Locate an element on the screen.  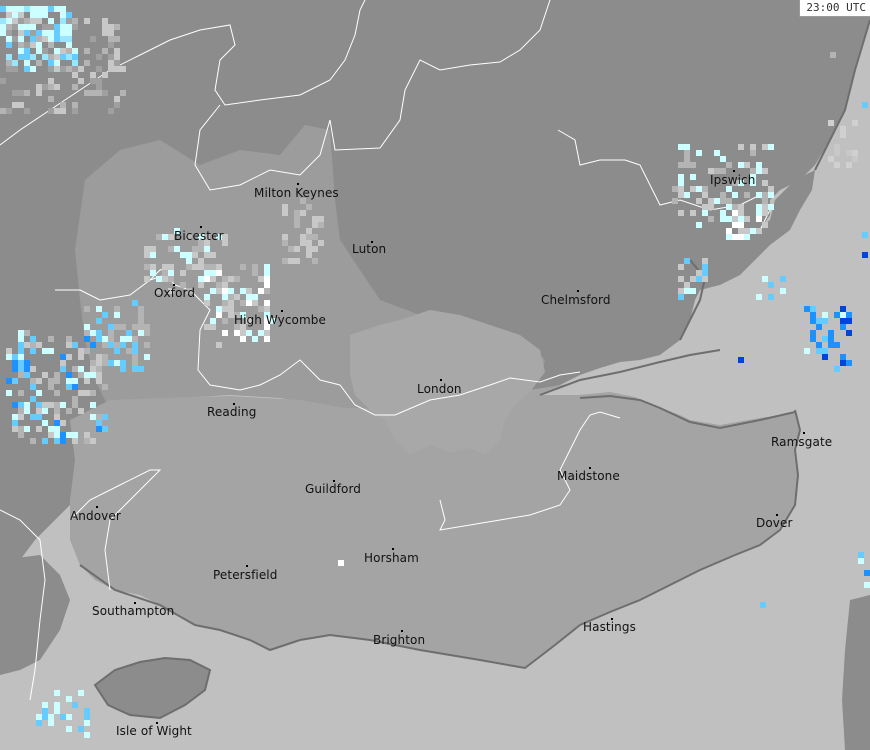
town-label-horsham: Horsham is located at coordinates (391, 558).